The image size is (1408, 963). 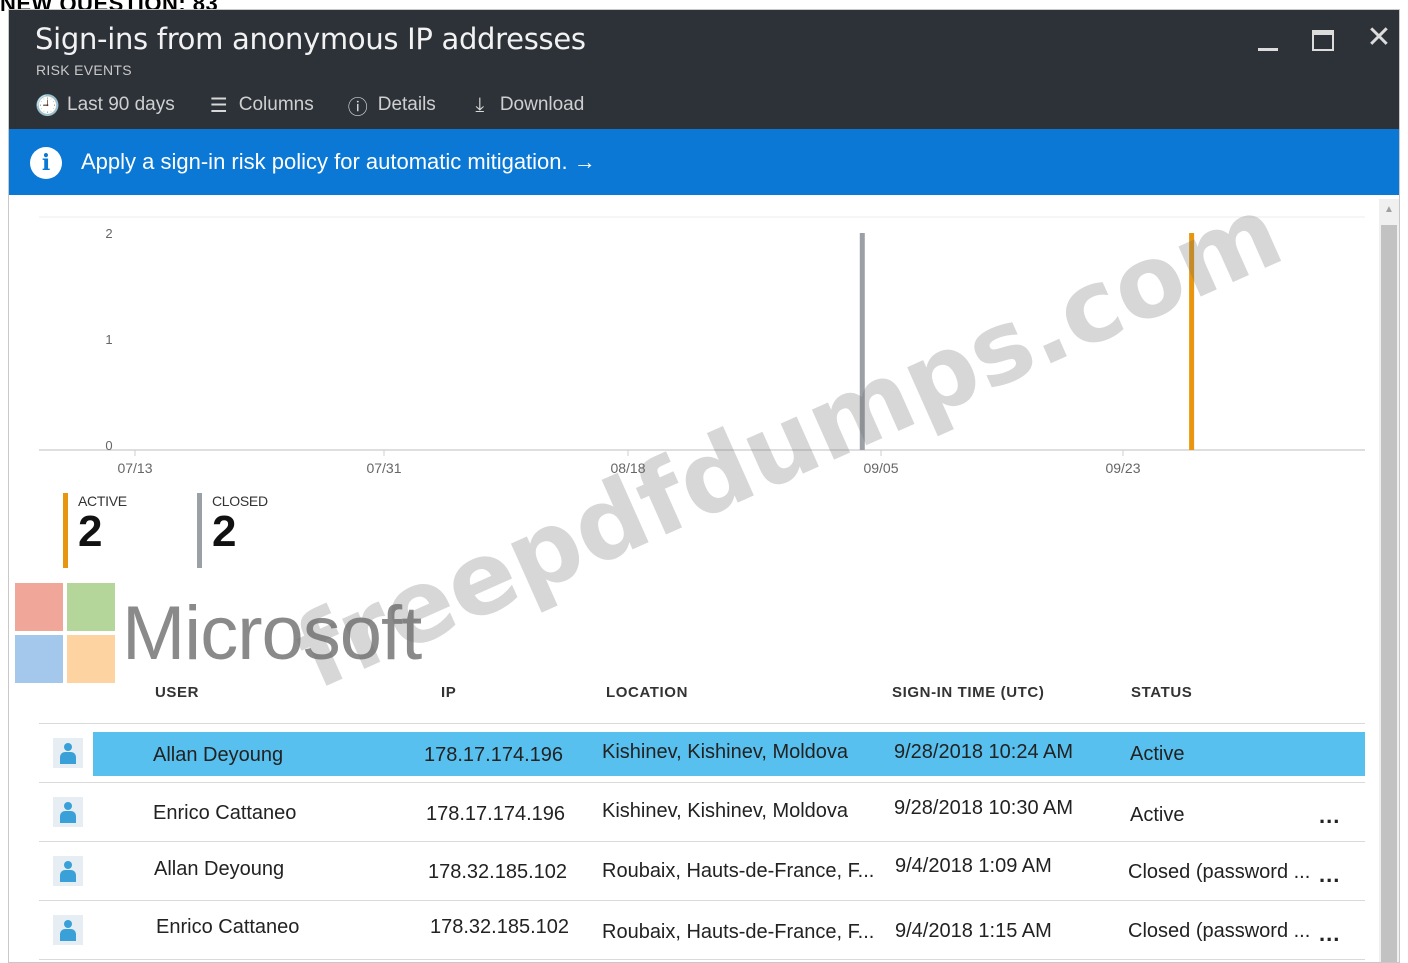 What do you see at coordinates (357, 107) in the screenshot?
I see `info-icon: ⓘ` at bounding box center [357, 107].